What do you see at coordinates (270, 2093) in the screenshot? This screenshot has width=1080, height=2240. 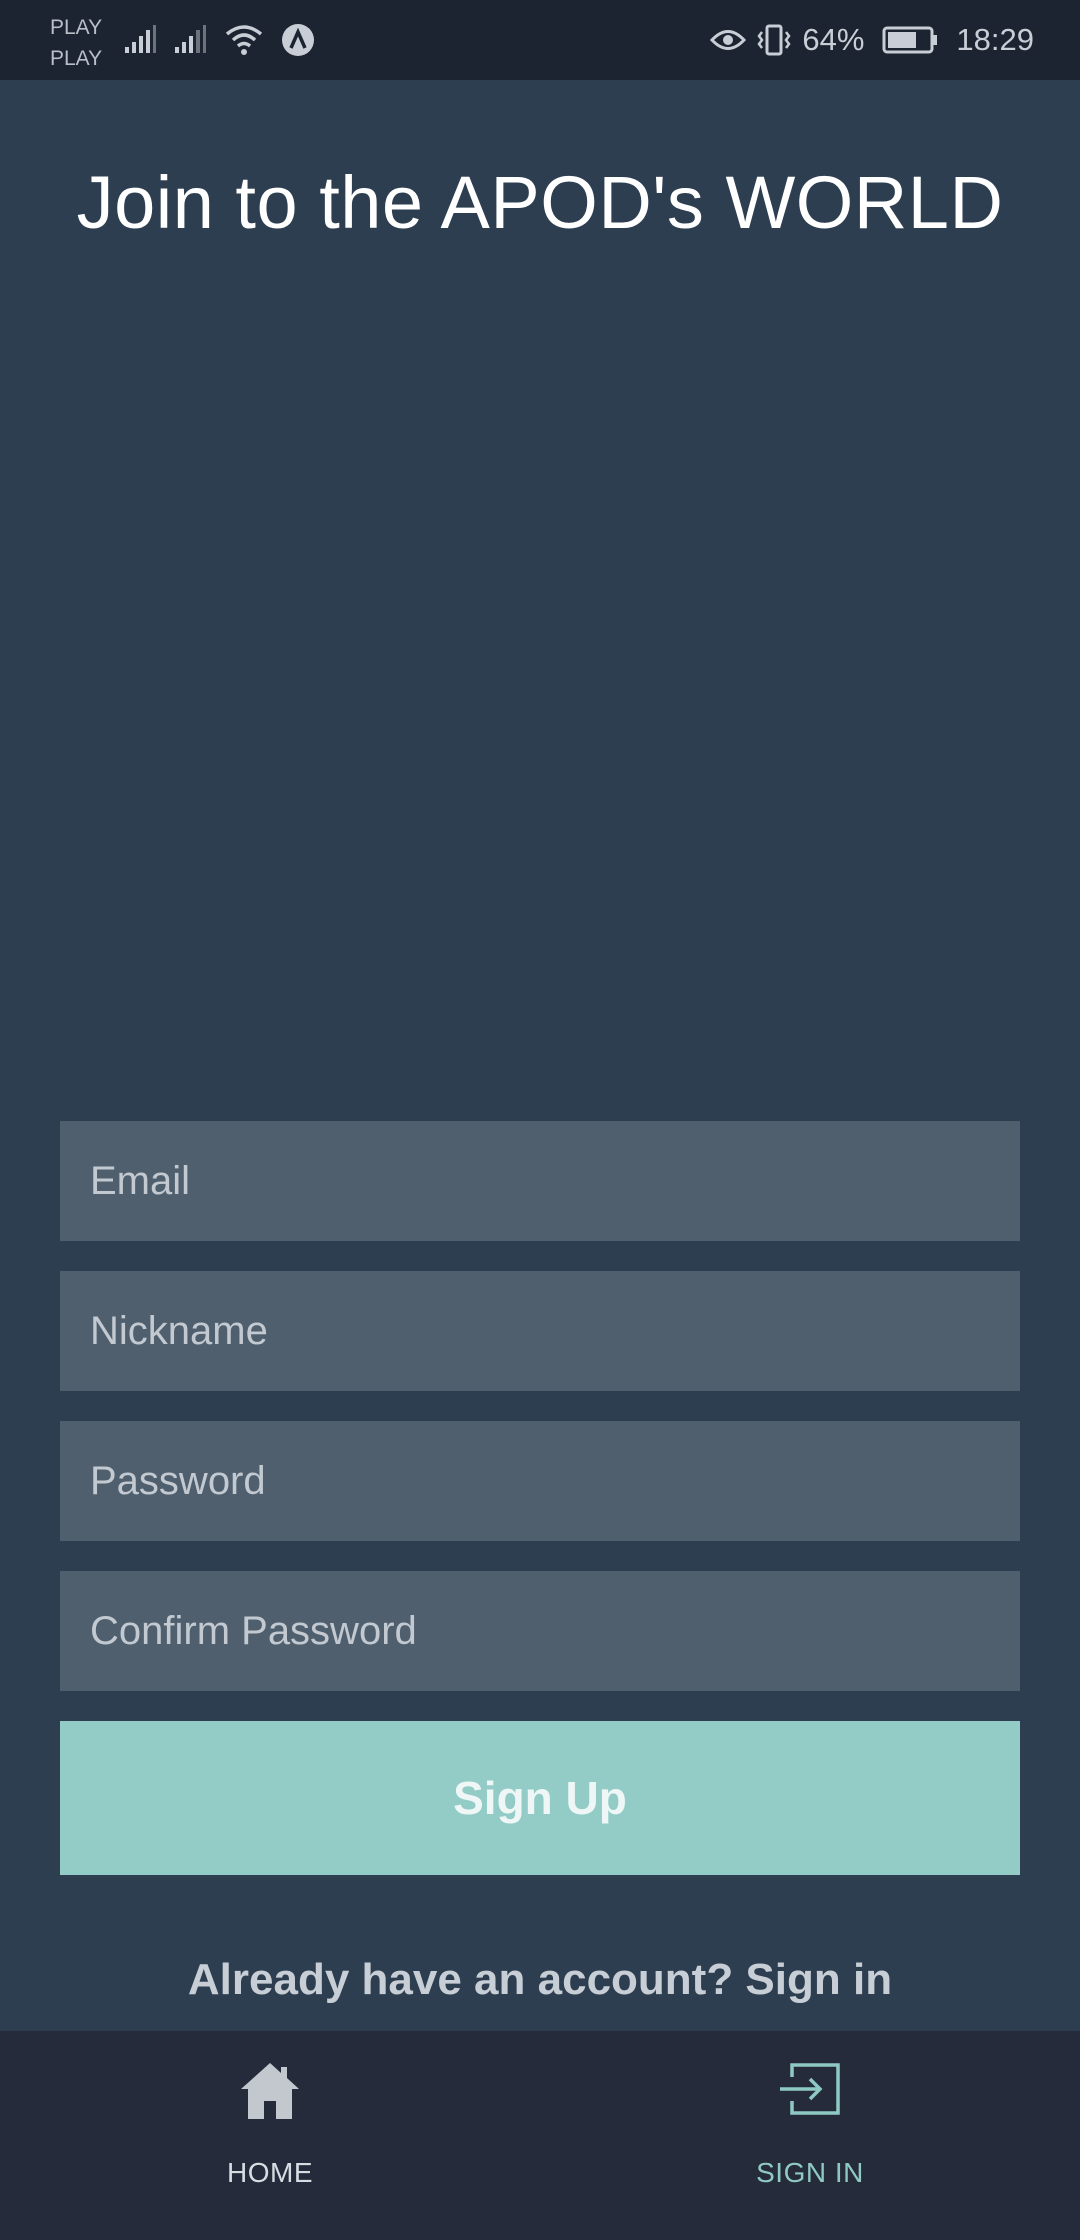 I see `home-icon` at bounding box center [270, 2093].